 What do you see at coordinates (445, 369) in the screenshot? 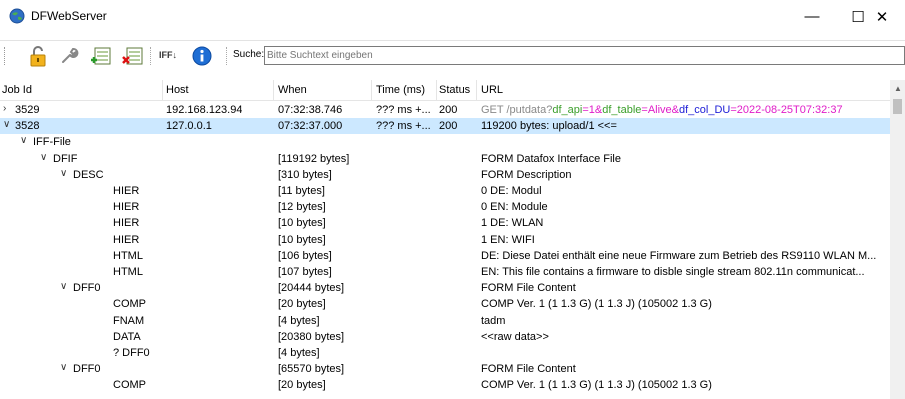
I see `table-row: ∨ DFF0 [65570 bytes] FORM File Content` at bounding box center [445, 369].